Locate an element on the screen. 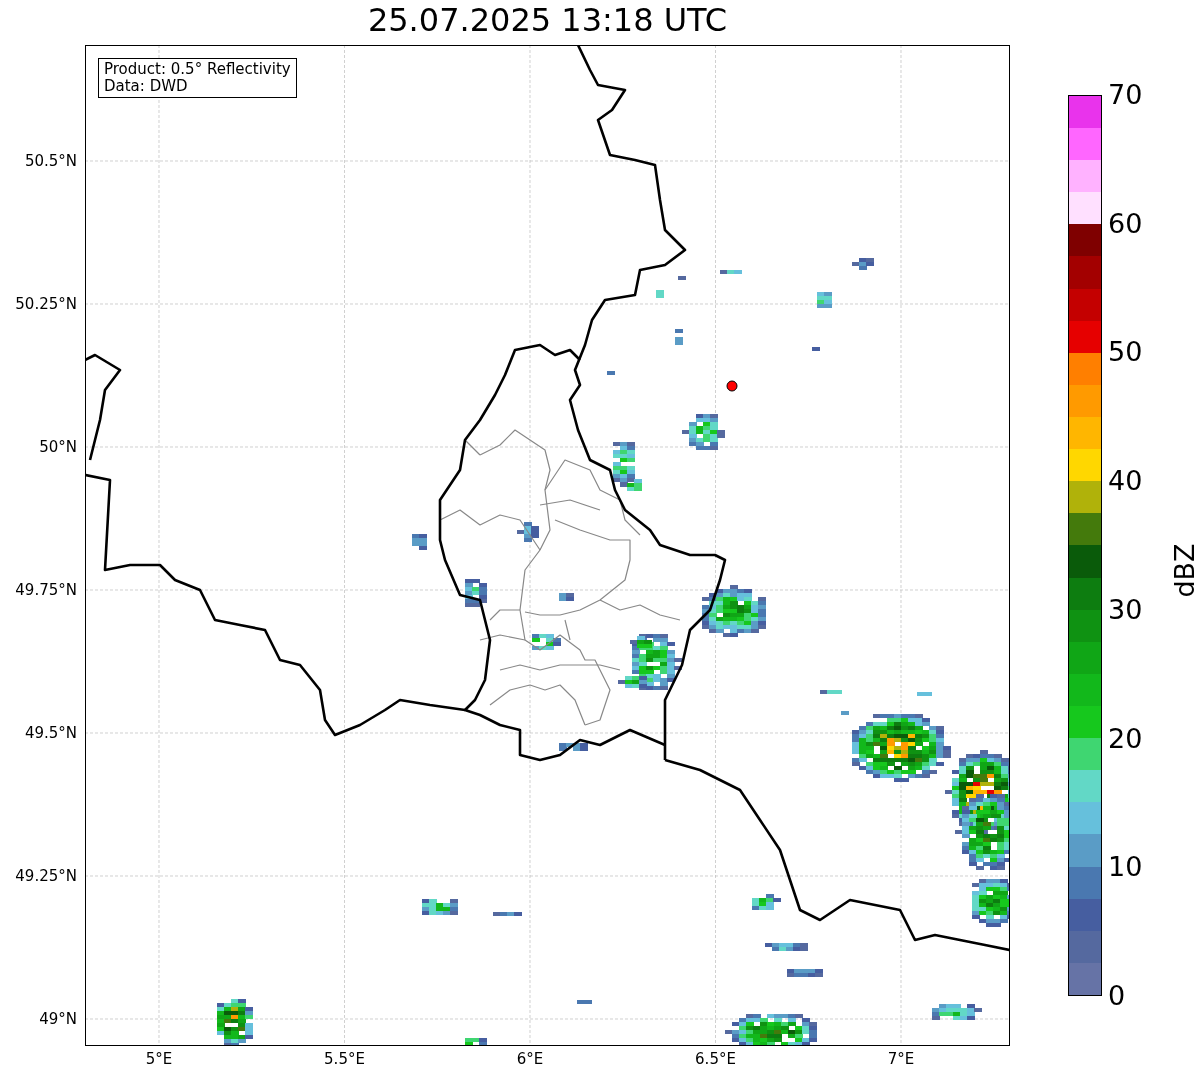 The width and height of the screenshot is (1202, 1081). axis-label: 6.5°E is located at coordinates (715, 1059).